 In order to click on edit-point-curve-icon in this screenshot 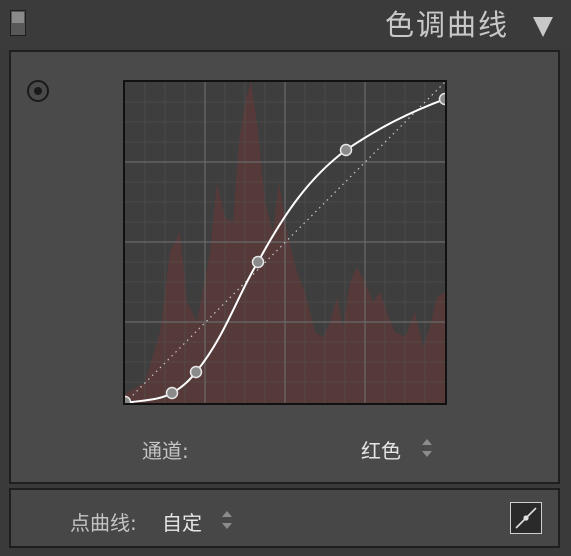, I will do `click(526, 518)`.